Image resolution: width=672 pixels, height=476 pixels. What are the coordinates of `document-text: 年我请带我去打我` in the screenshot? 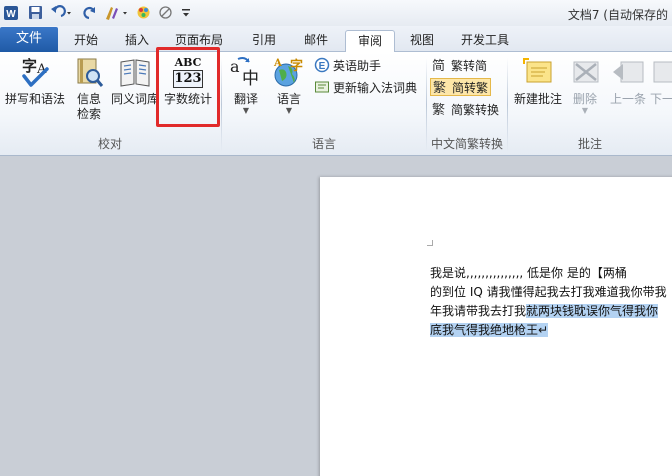 It's located at (478, 311).